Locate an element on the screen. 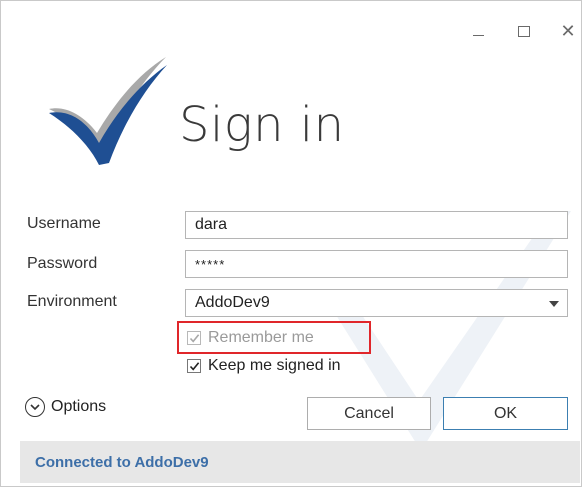 The width and height of the screenshot is (582, 487). keep-signed-in-checkbox: Keep me signed in is located at coordinates (264, 366).